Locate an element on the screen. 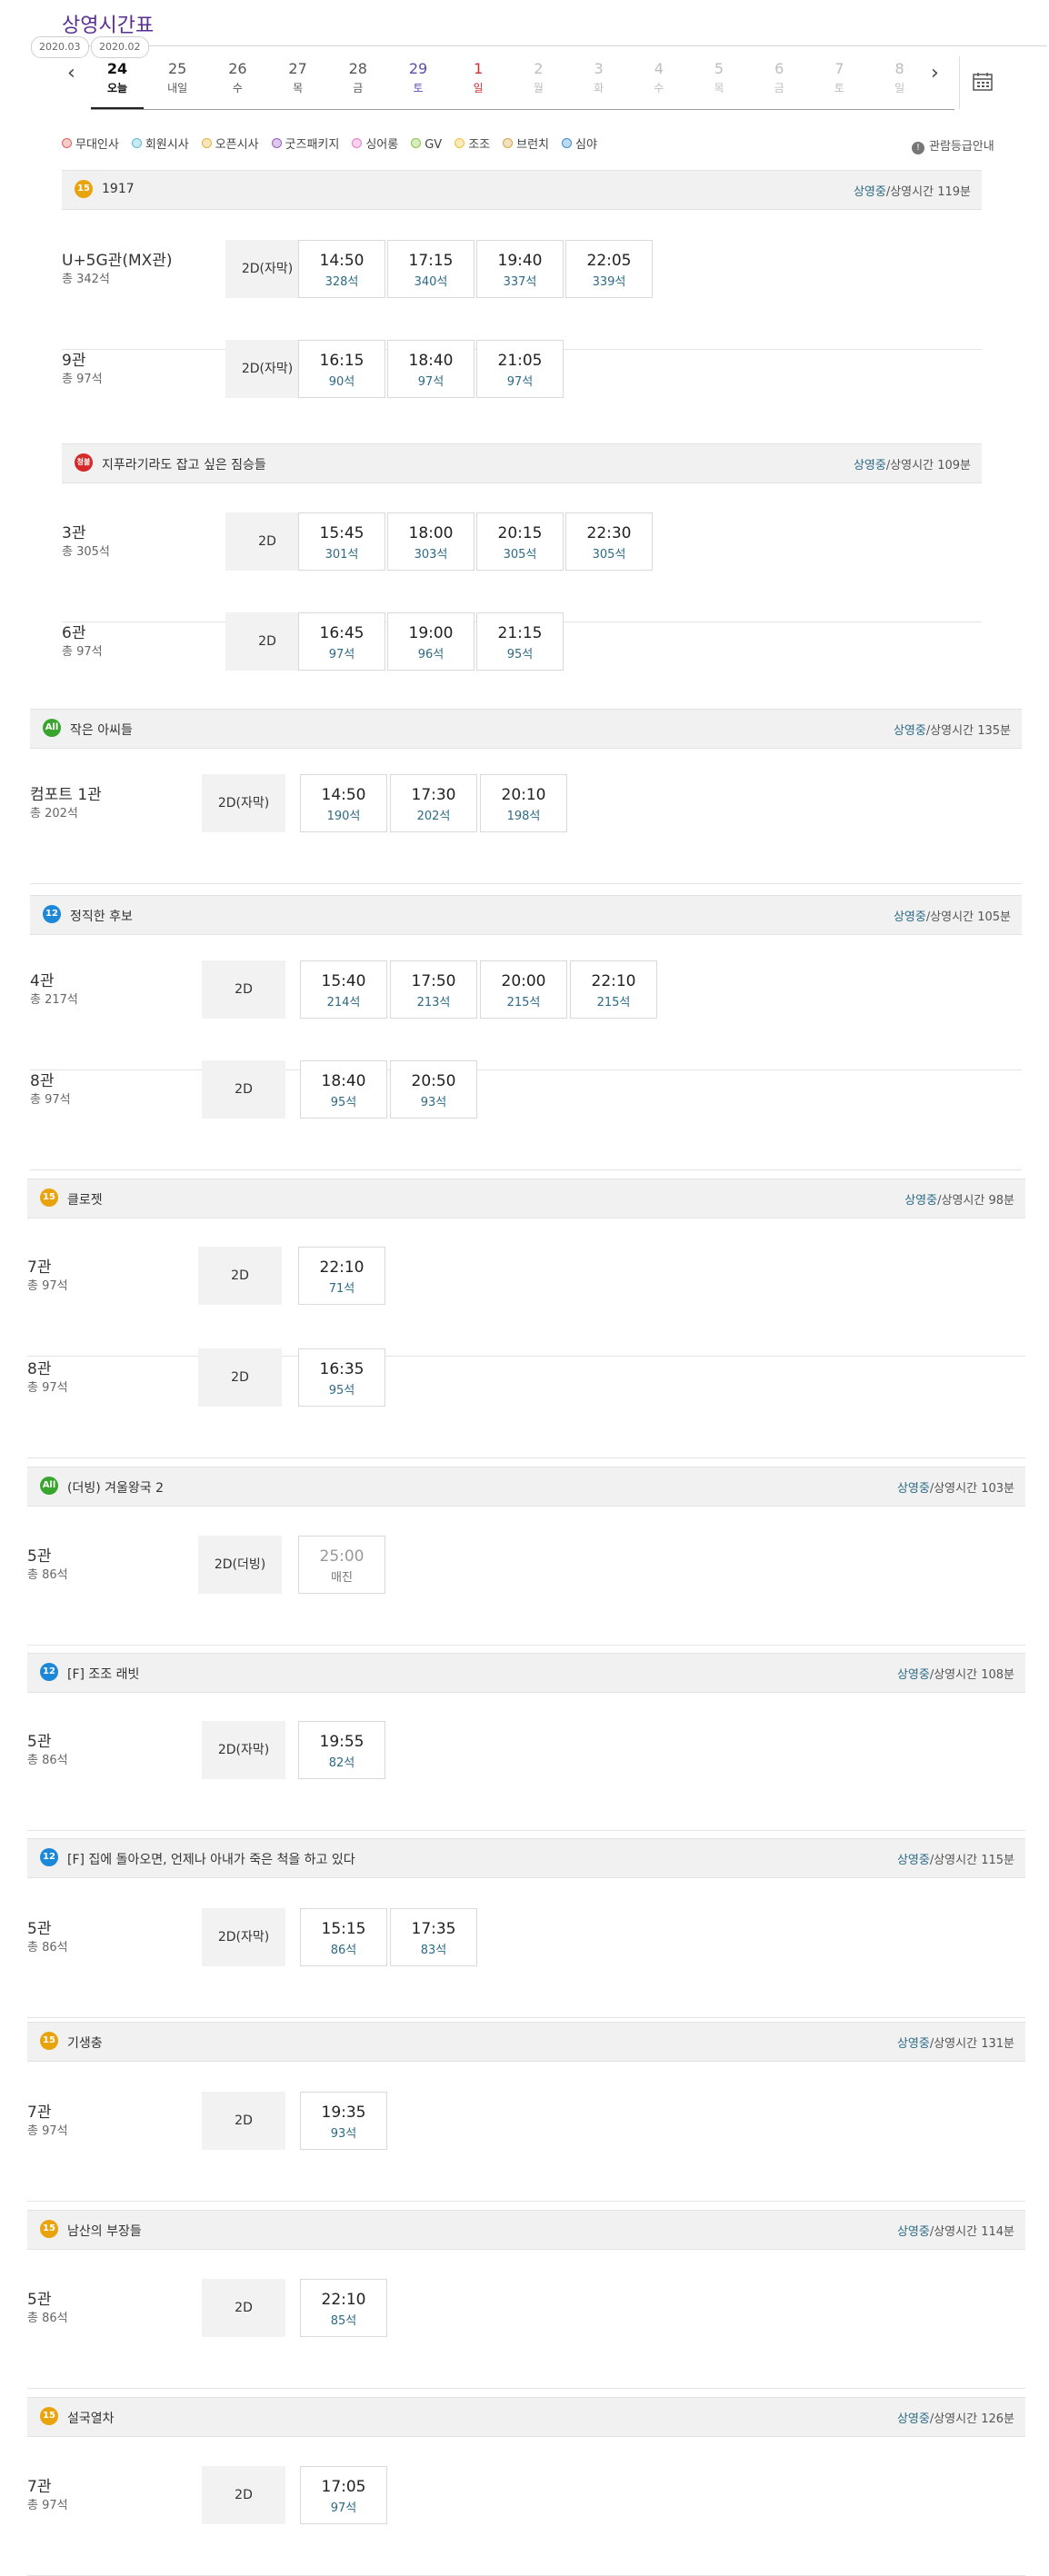 The width and height of the screenshot is (1049, 2576). date-item: 25 내일 is located at coordinates (177, 81).